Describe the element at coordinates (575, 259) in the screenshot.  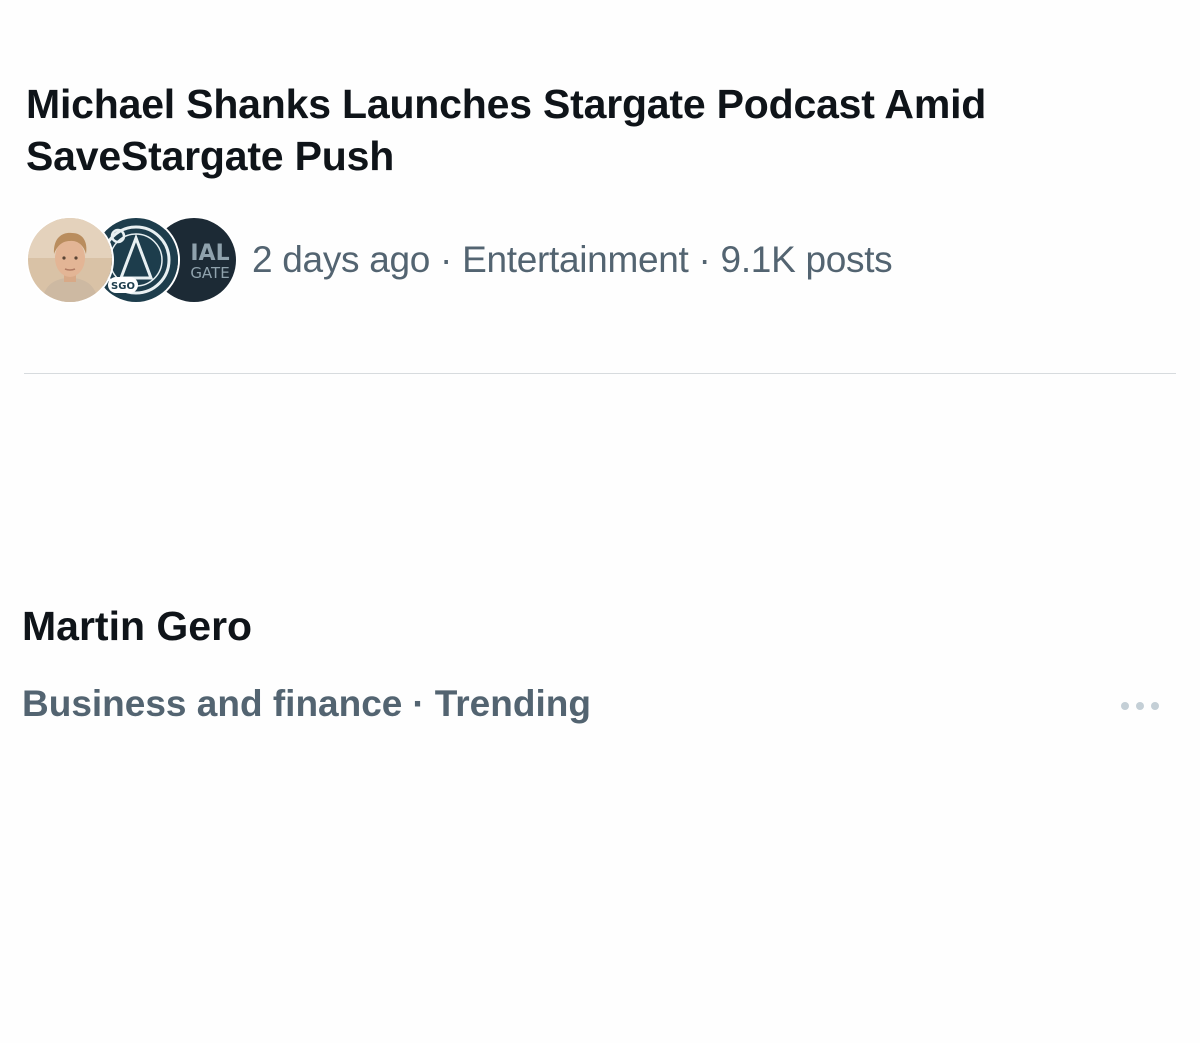
I see `story-category: Entertainment` at that location.